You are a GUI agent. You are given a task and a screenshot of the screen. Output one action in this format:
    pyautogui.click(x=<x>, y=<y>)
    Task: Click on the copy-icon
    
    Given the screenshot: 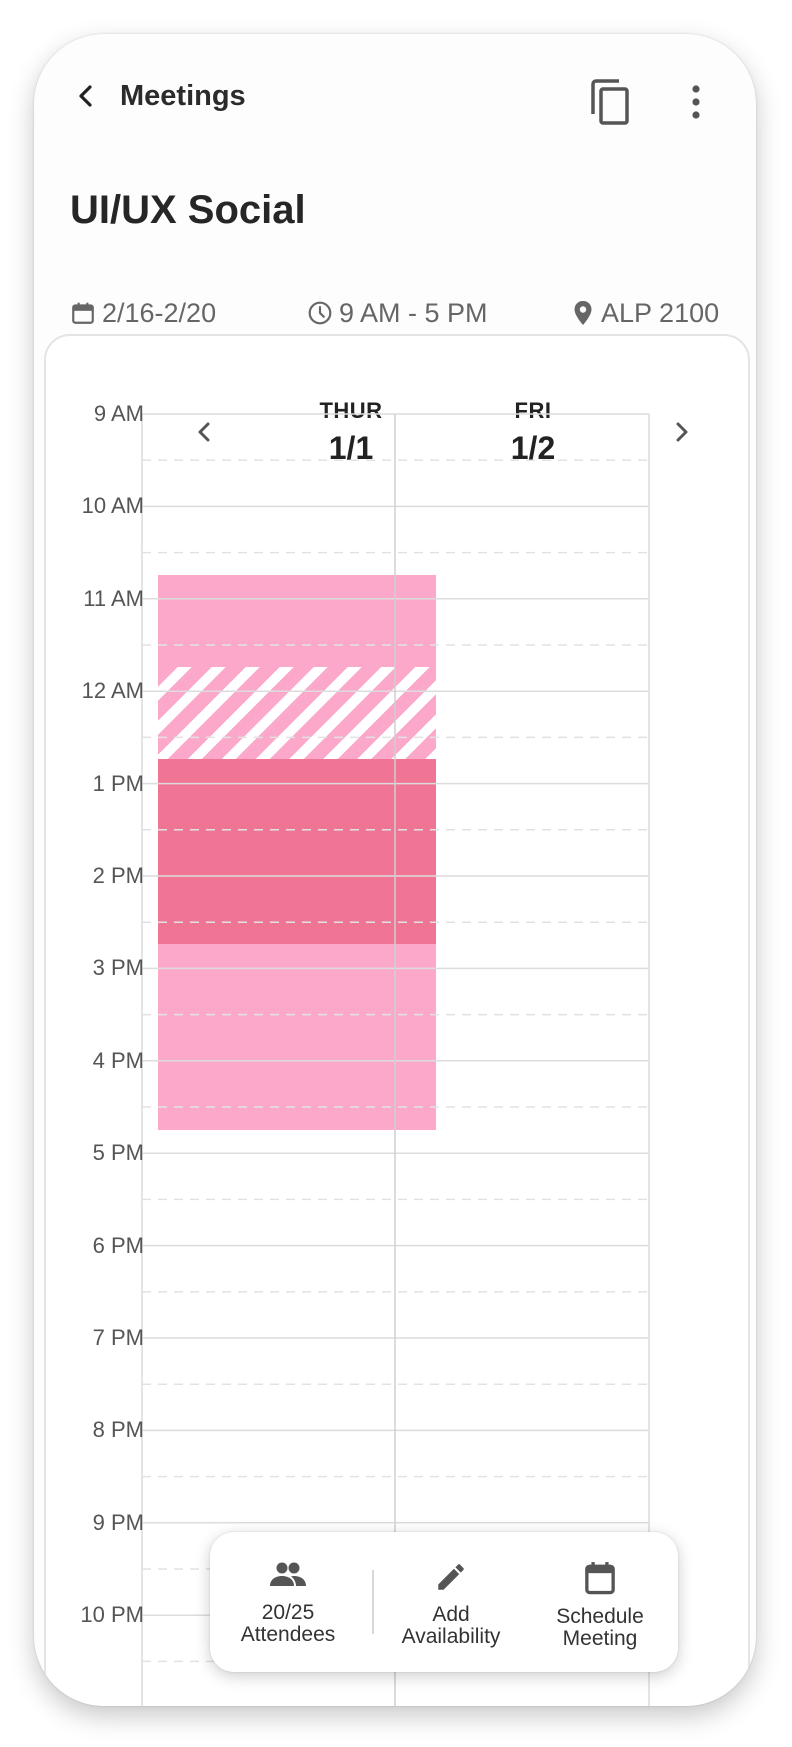 What is the action you would take?
    pyautogui.click(x=611, y=103)
    